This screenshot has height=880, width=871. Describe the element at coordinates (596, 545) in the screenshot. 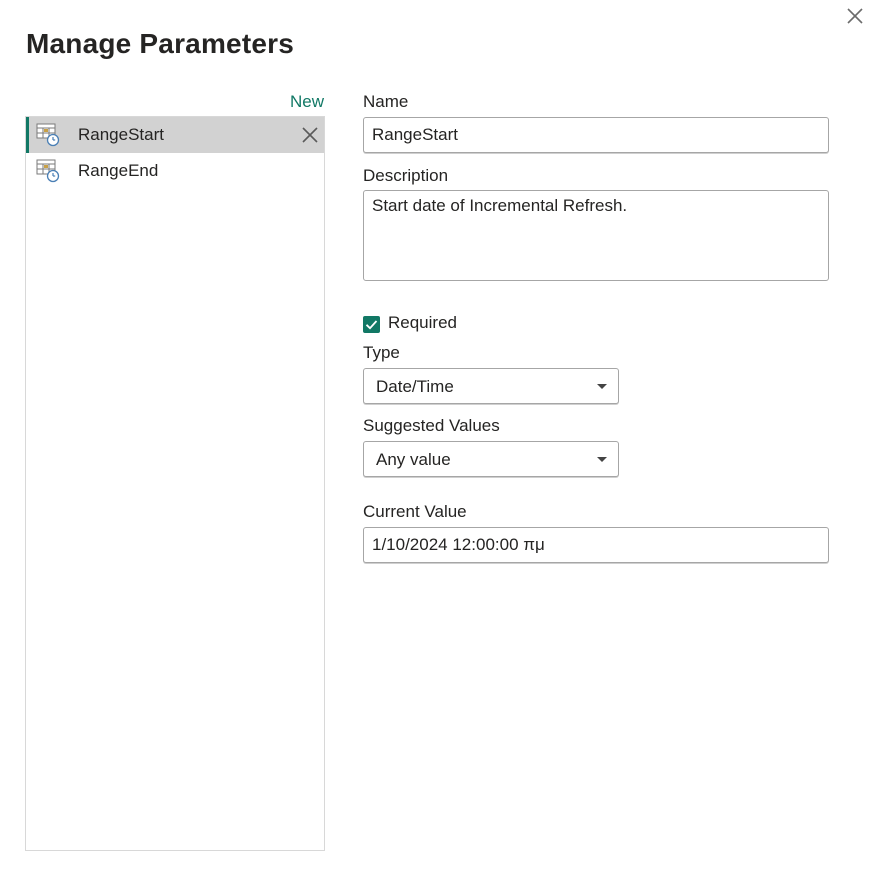

I see `current-value-input` at that location.